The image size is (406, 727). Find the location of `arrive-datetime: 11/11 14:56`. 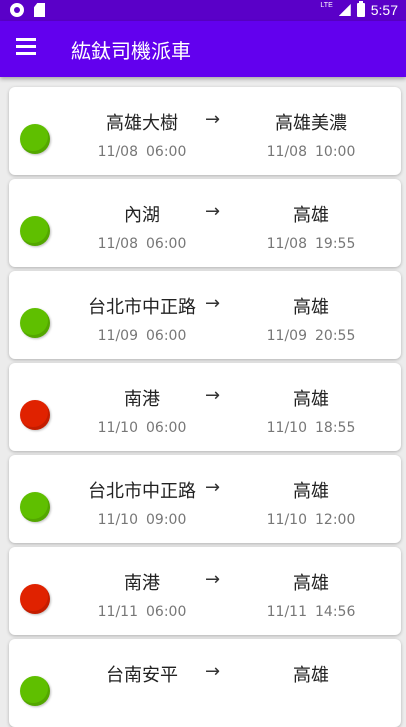

arrive-datetime: 11/11 14:56 is located at coordinates (311, 612).